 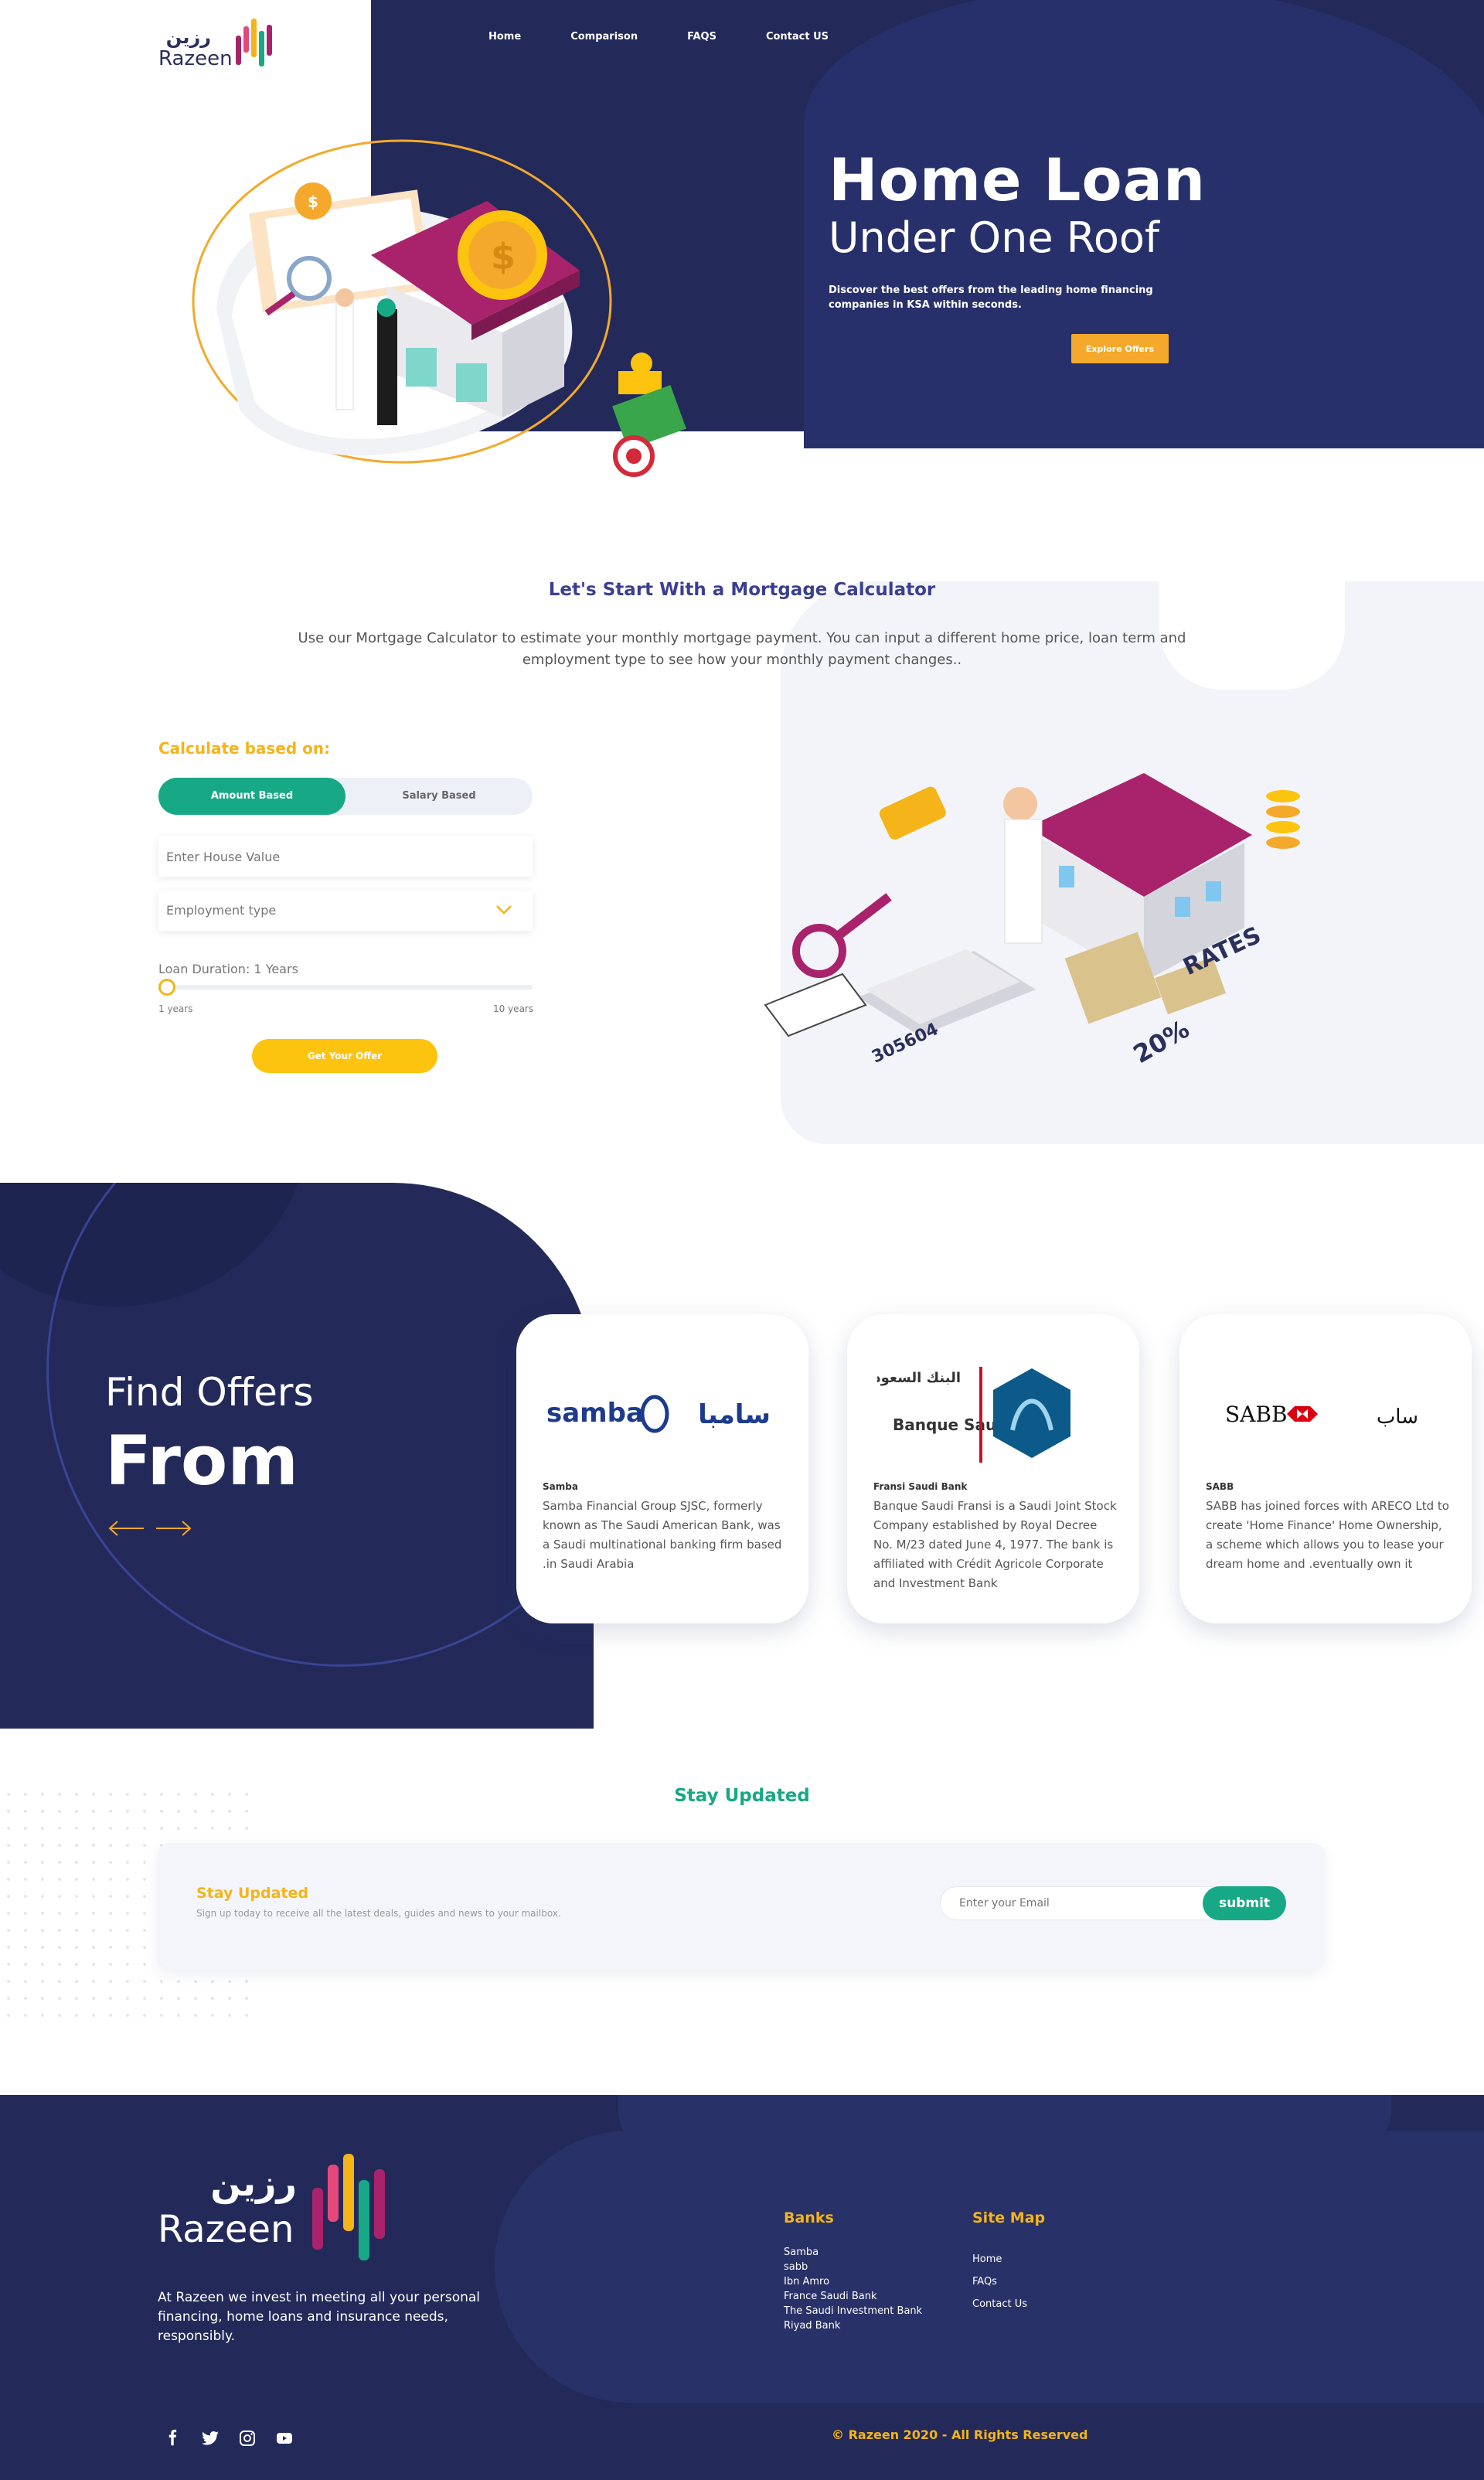 I want to click on employment-type-select: Employment type, so click(x=345, y=911).